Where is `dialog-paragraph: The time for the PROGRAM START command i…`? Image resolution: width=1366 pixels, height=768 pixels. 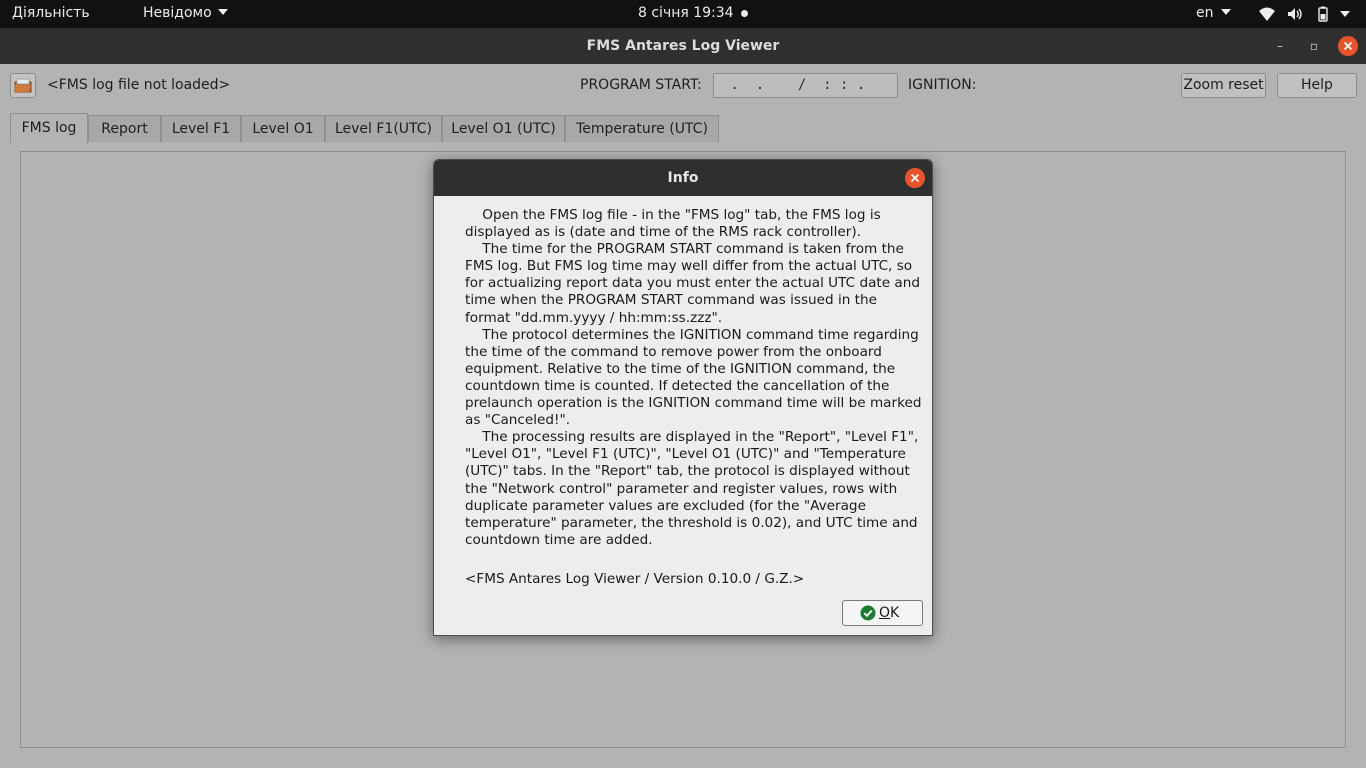 dialog-paragraph: The time for the PROGRAM START command i… is located at coordinates (692, 283).